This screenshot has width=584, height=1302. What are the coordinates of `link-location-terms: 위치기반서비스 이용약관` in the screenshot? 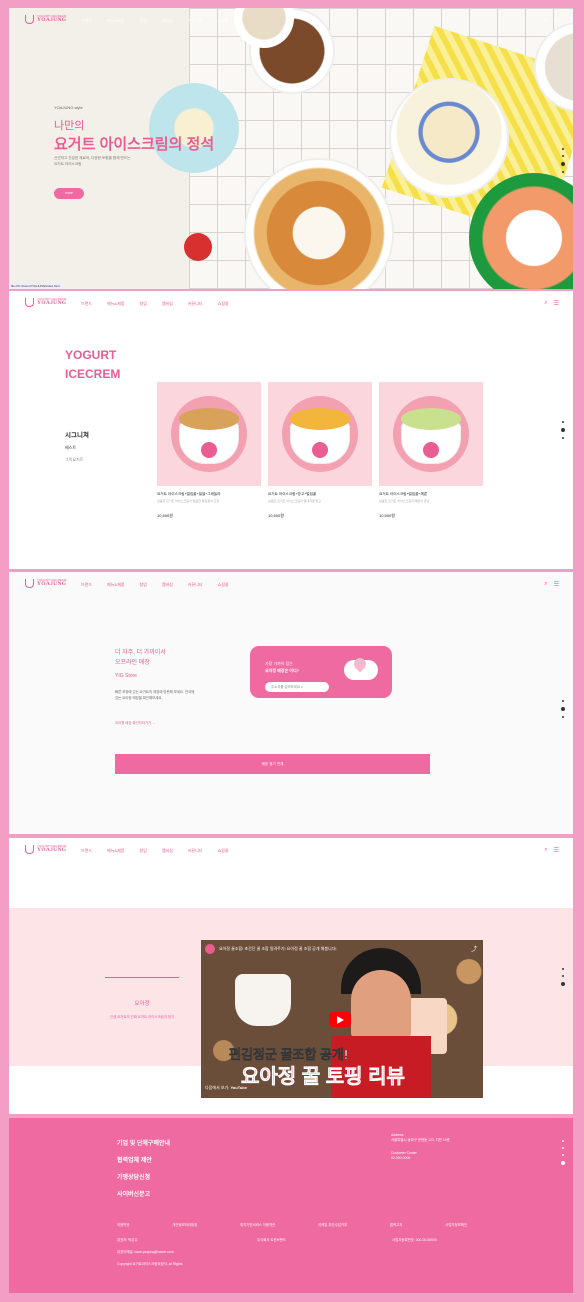 It's located at (257, 1224).